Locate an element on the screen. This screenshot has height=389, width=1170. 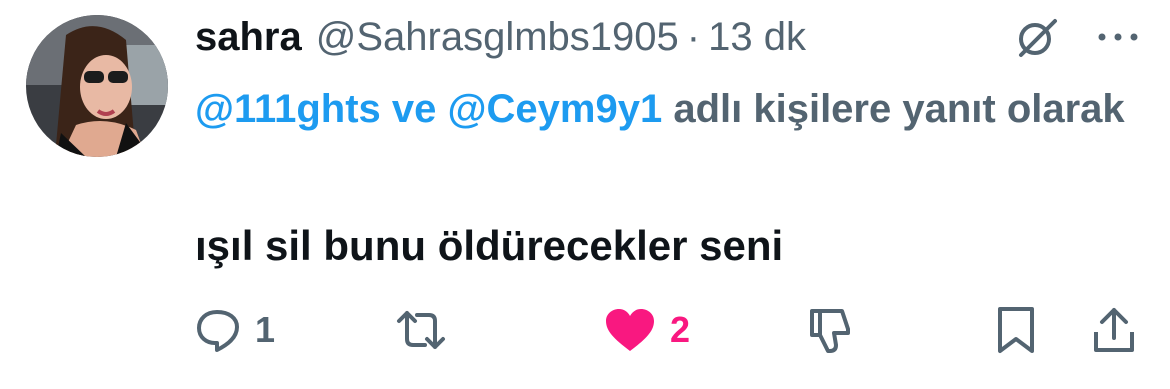
share-icon is located at coordinates (1114, 330).